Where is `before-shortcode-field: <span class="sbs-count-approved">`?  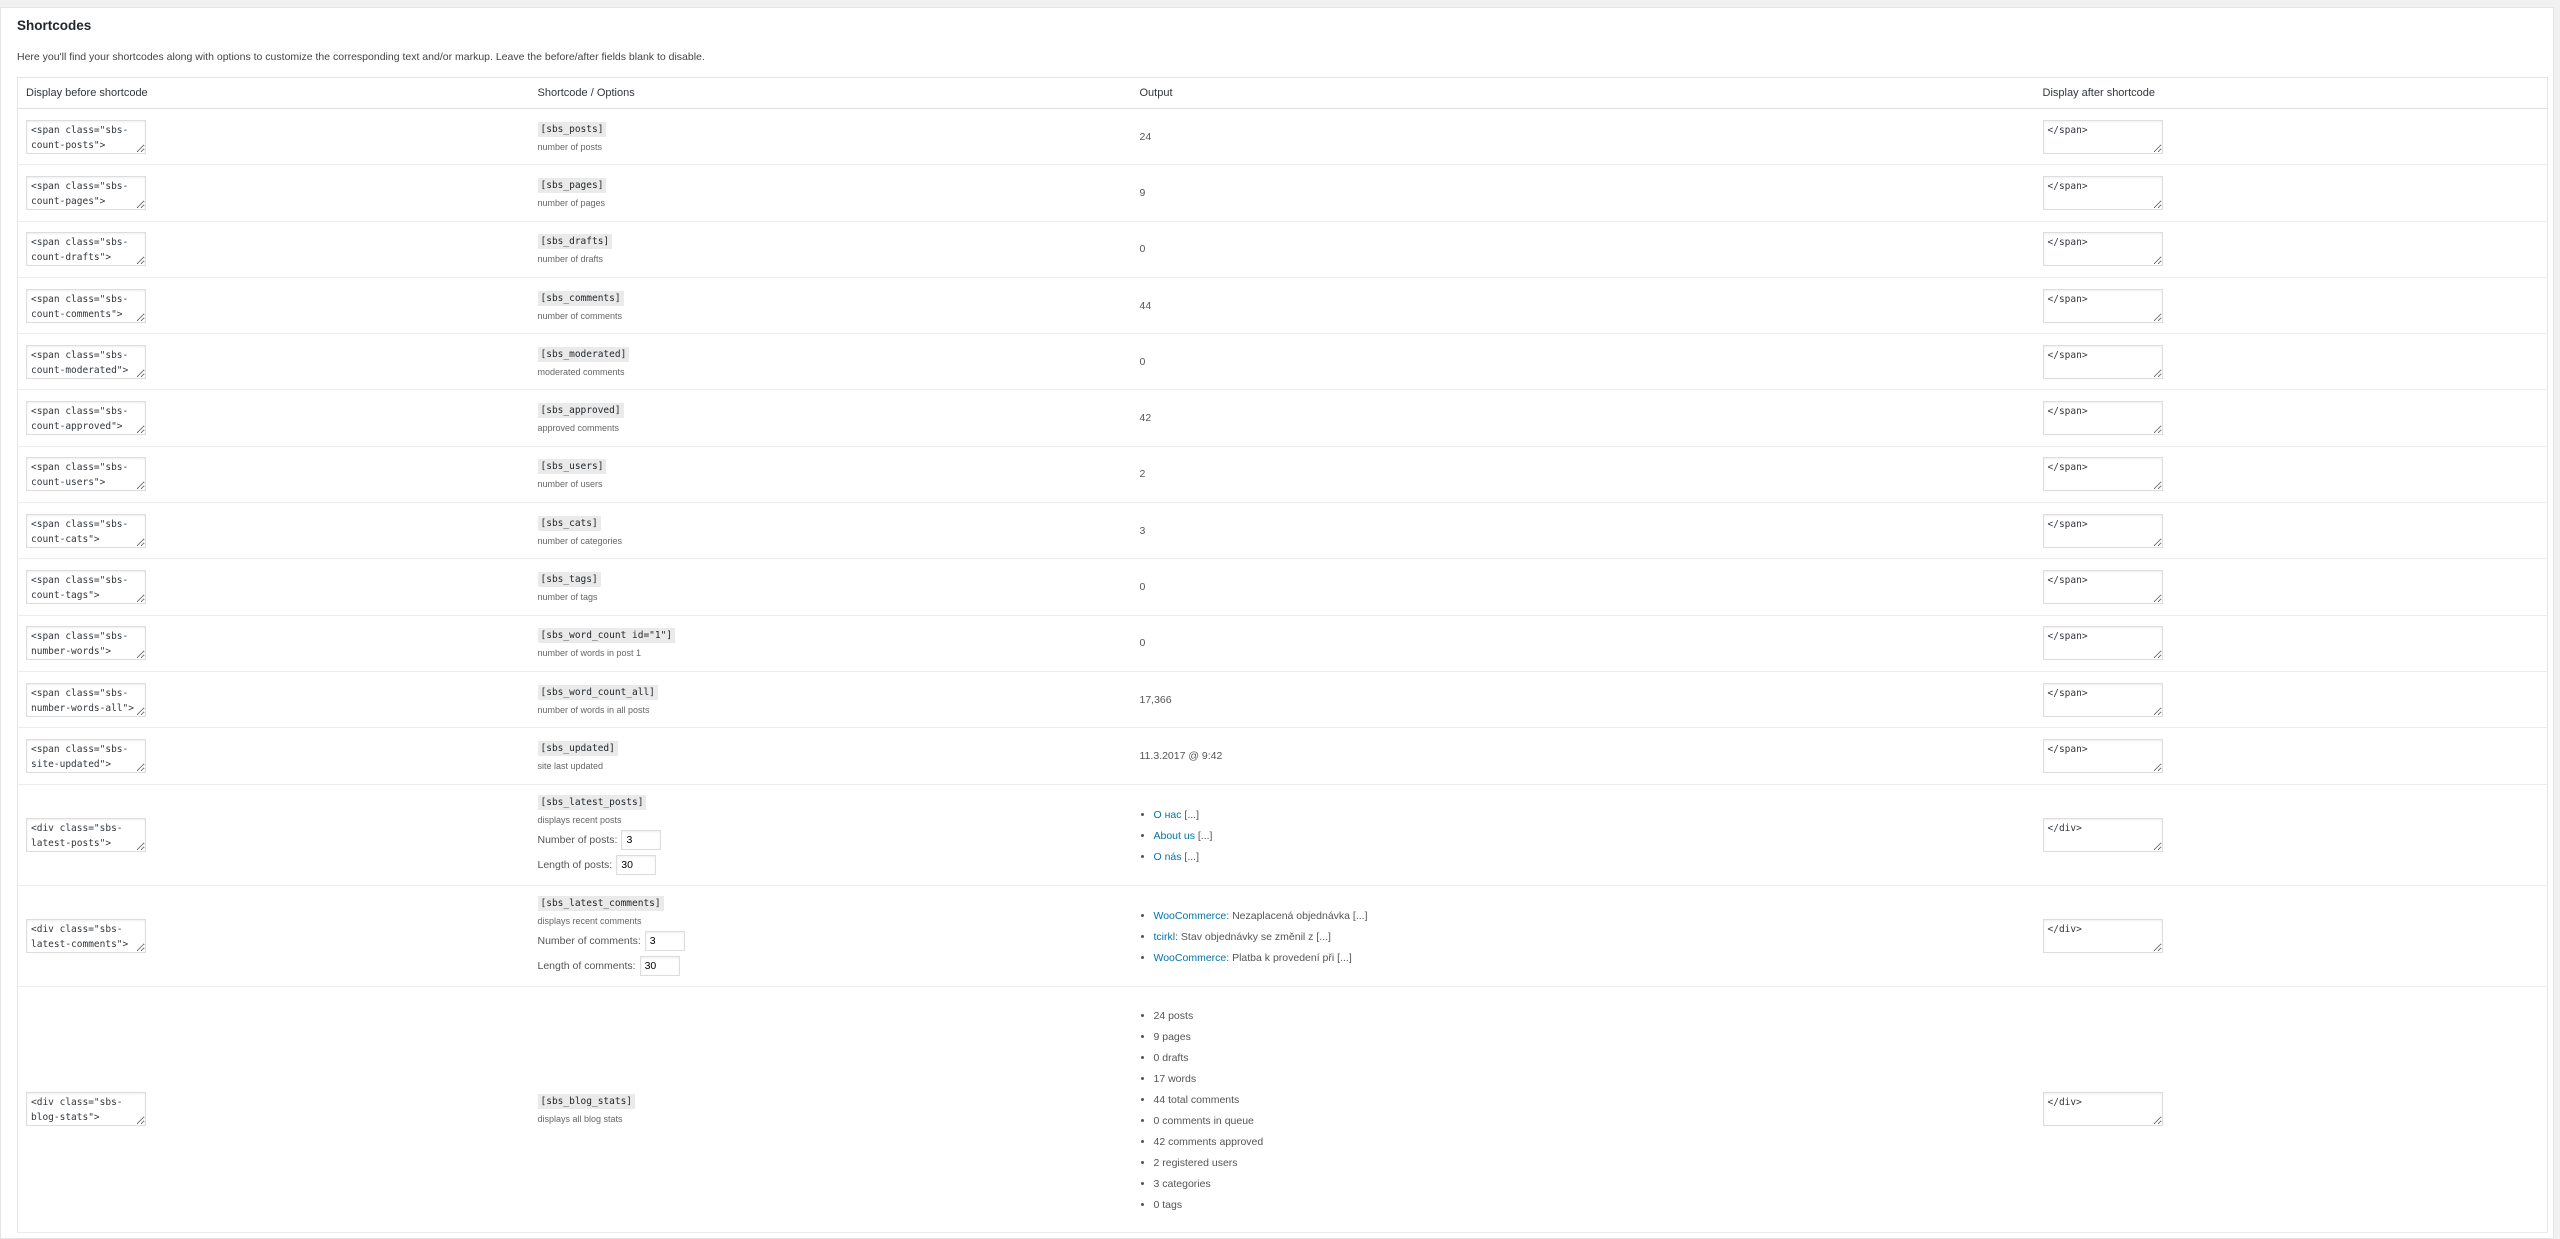 before-shortcode-field: <span class="sbs-count-approved"> is located at coordinates (86, 418).